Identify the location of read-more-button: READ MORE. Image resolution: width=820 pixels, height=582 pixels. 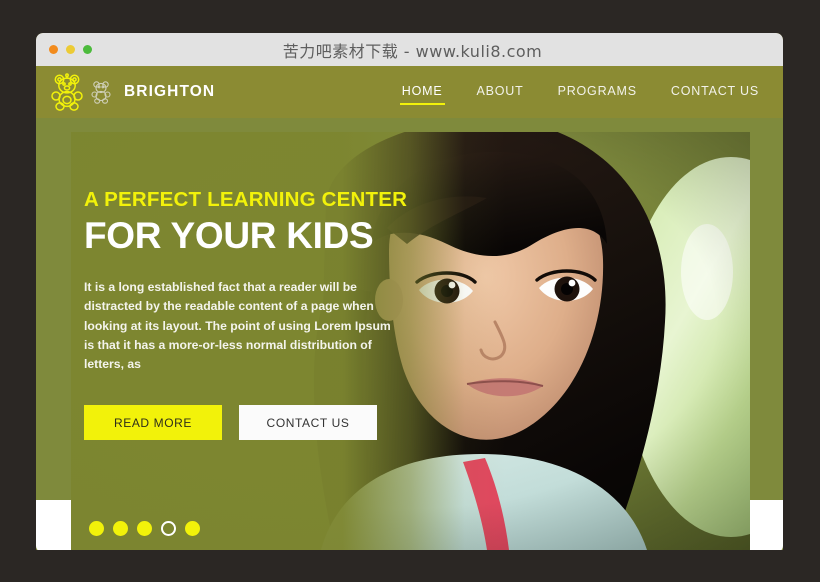
(153, 423).